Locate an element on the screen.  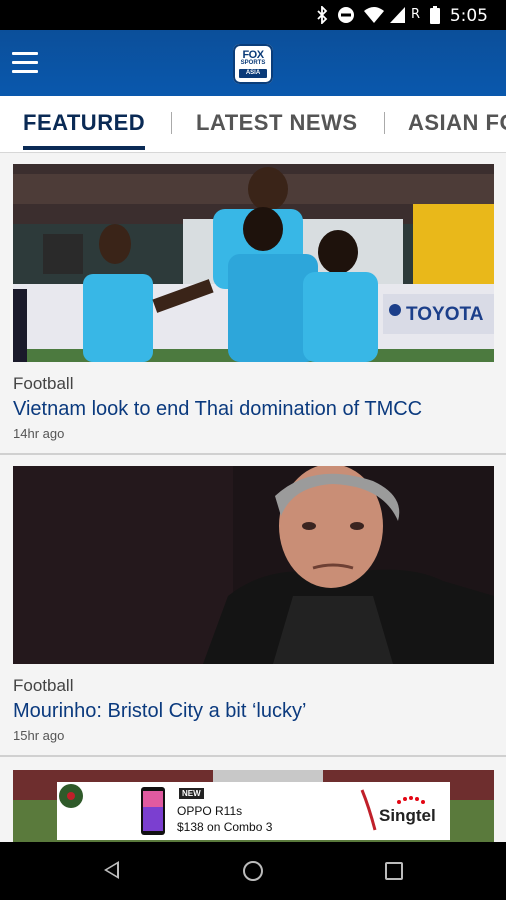
fox-sports-asia-logo: FOX SPORTS ASIA is located at coordinates (253, 64).